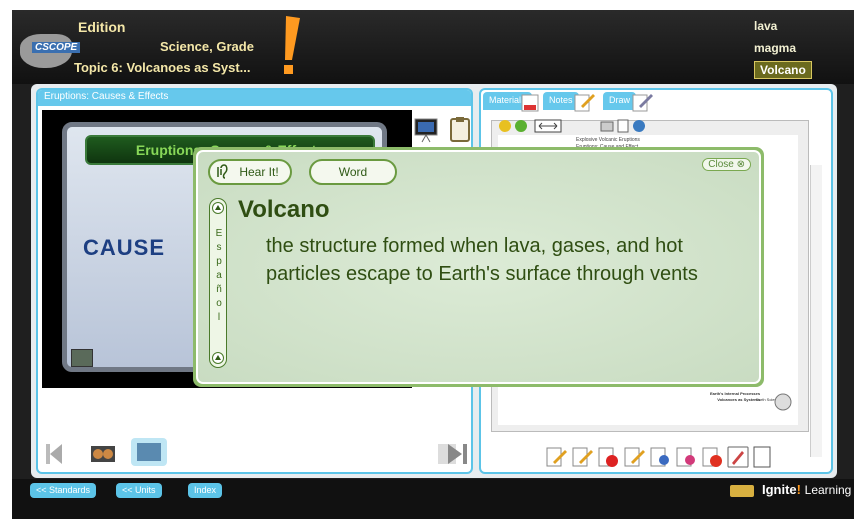 The width and height of the screenshot is (854, 519). I want to click on slide-panel-title: Eruptions: Causes & Effects, so click(254, 98).